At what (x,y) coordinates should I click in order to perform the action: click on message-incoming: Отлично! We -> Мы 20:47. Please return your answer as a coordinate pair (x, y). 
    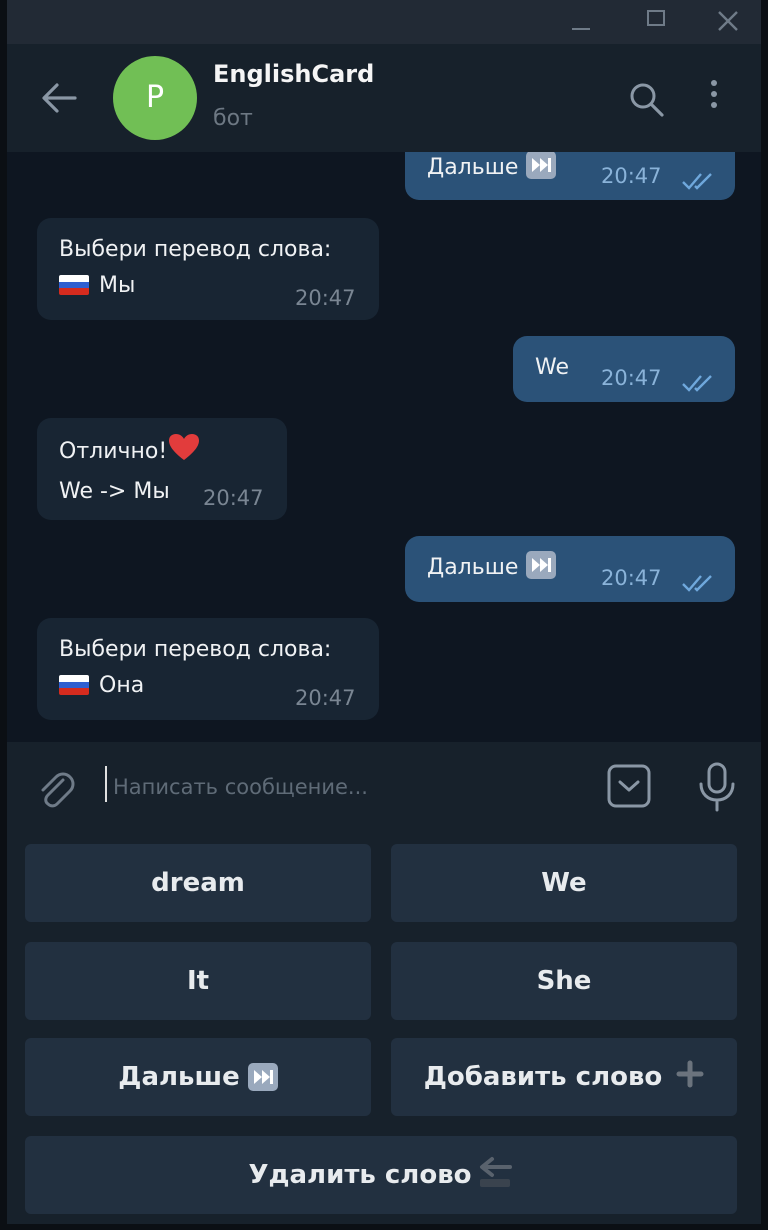
    Looking at the image, I should click on (162, 469).